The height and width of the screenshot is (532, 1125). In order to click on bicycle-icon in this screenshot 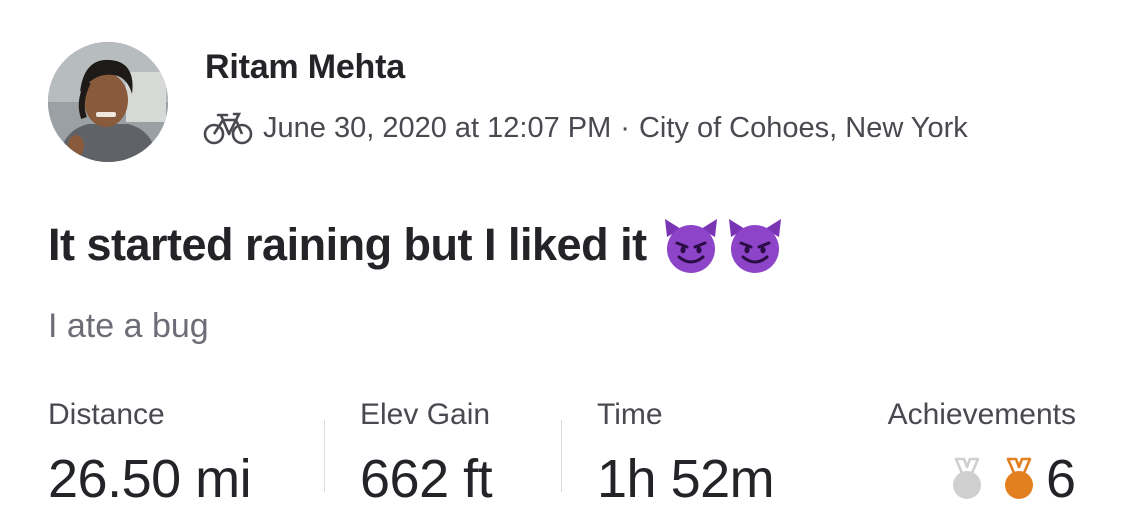, I will do `click(228, 128)`.